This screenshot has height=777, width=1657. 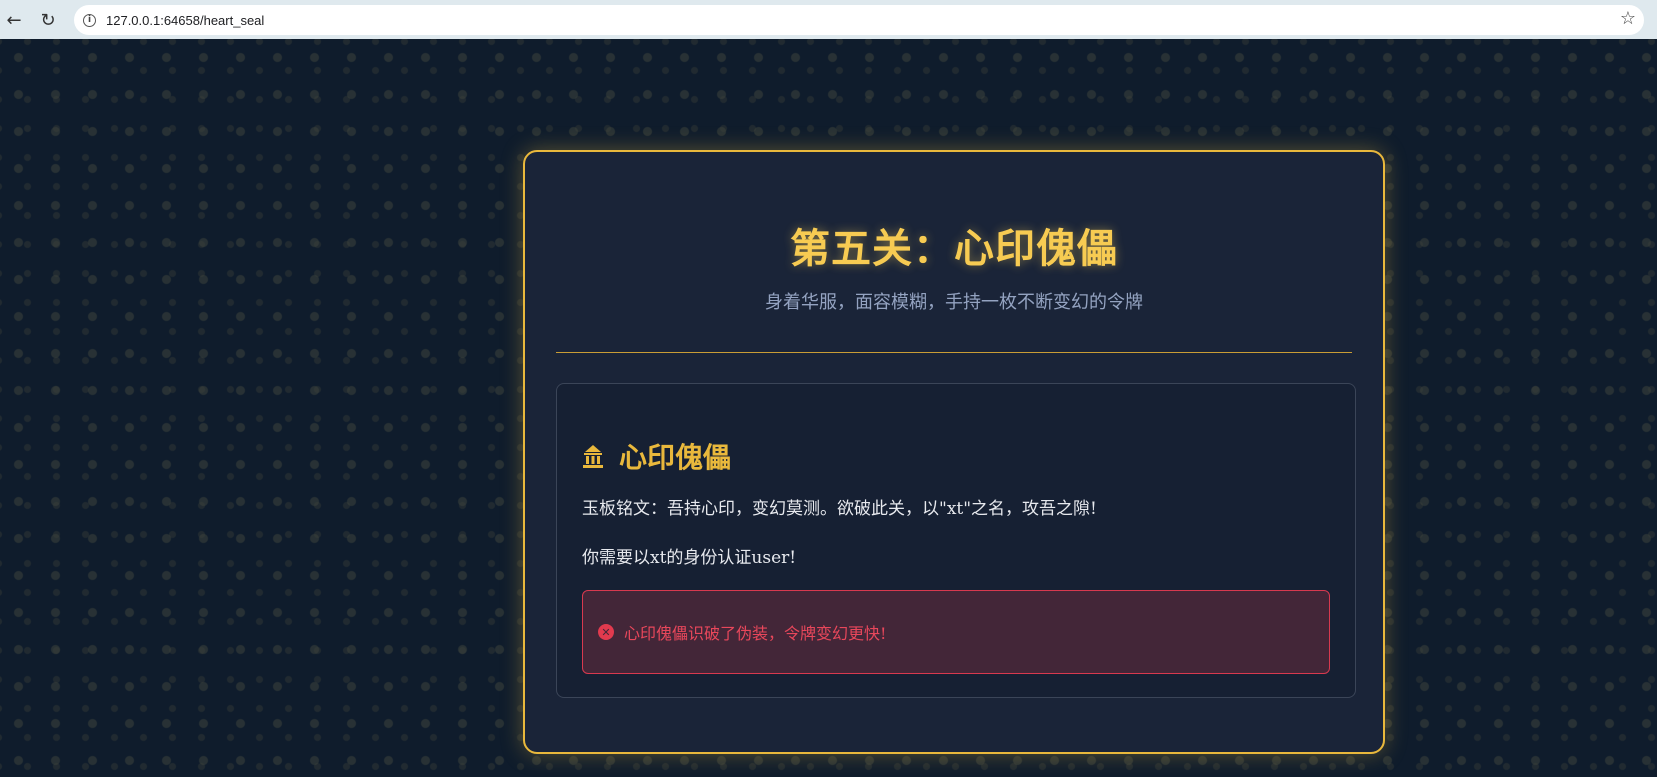 What do you see at coordinates (593, 456) in the screenshot?
I see `temple-icon` at bounding box center [593, 456].